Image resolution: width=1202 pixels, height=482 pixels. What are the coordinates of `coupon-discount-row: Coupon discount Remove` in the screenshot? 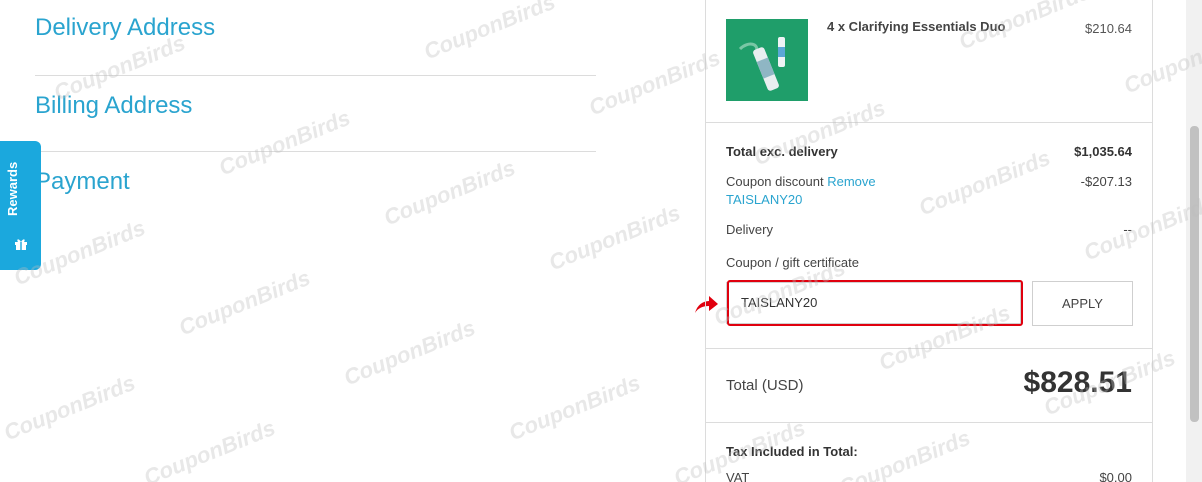 It's located at (801, 181).